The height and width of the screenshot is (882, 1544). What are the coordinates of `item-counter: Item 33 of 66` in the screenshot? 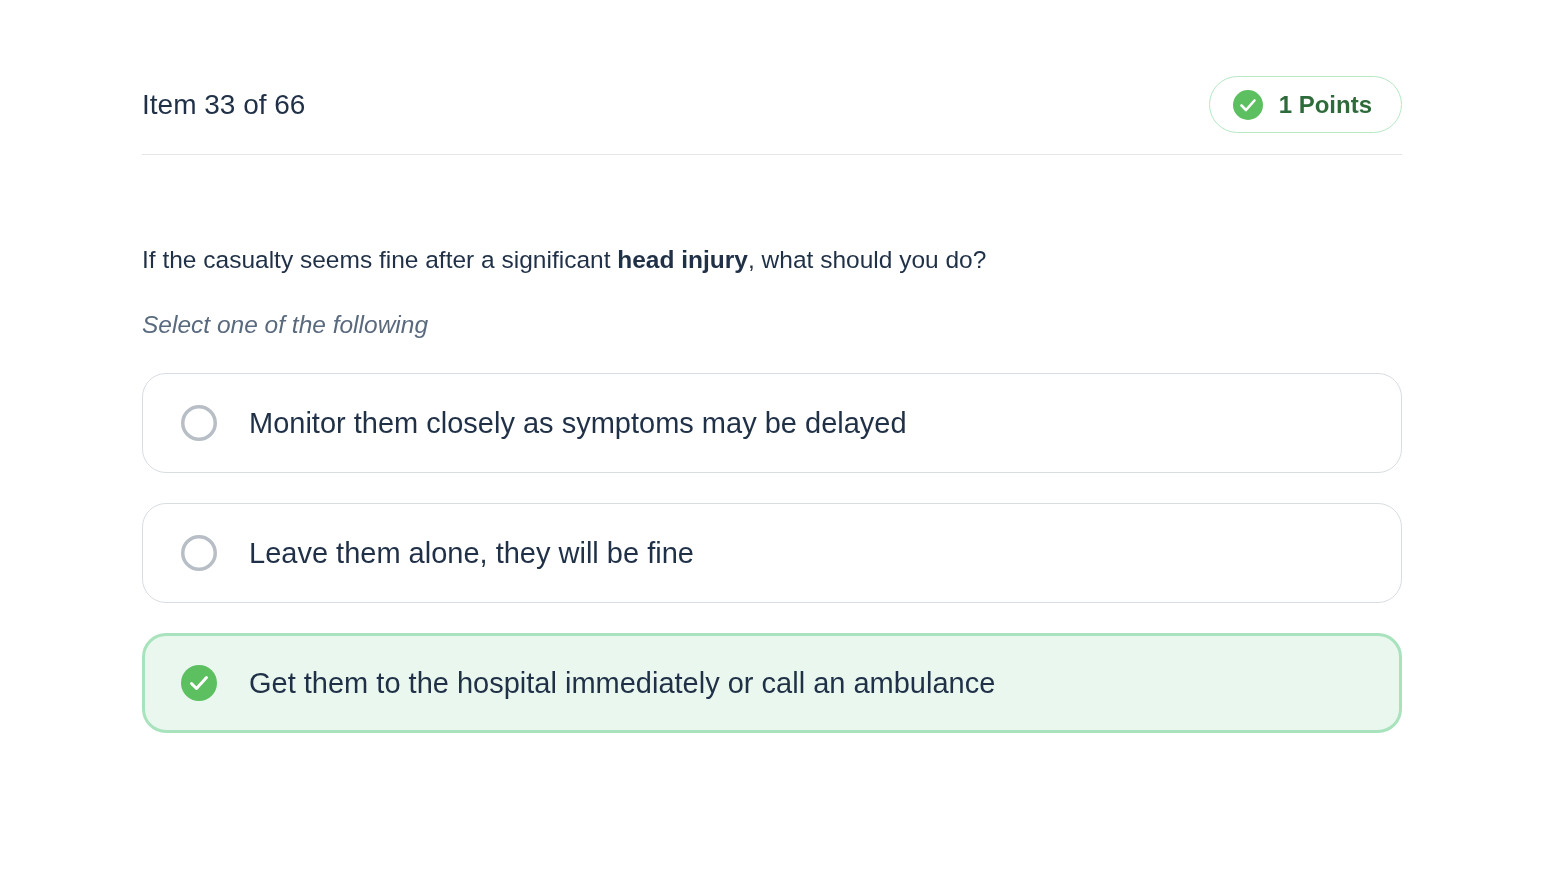 It's located at (224, 104).